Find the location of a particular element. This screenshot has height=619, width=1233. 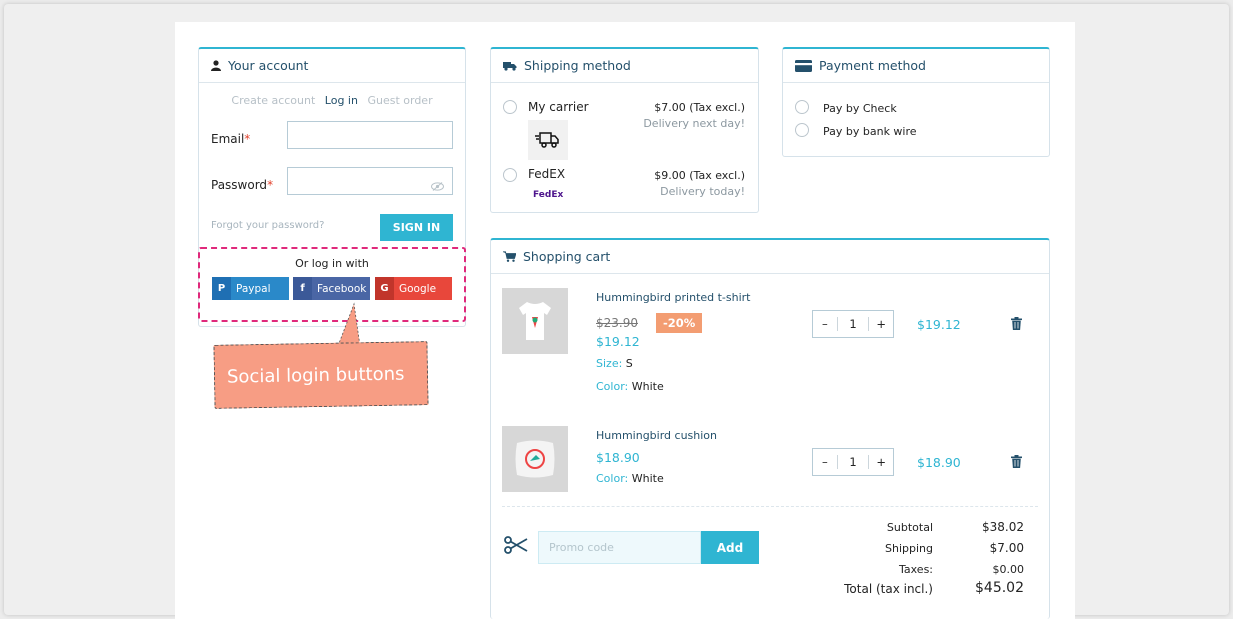

shipping-label: Shipping is located at coordinates (909, 548).